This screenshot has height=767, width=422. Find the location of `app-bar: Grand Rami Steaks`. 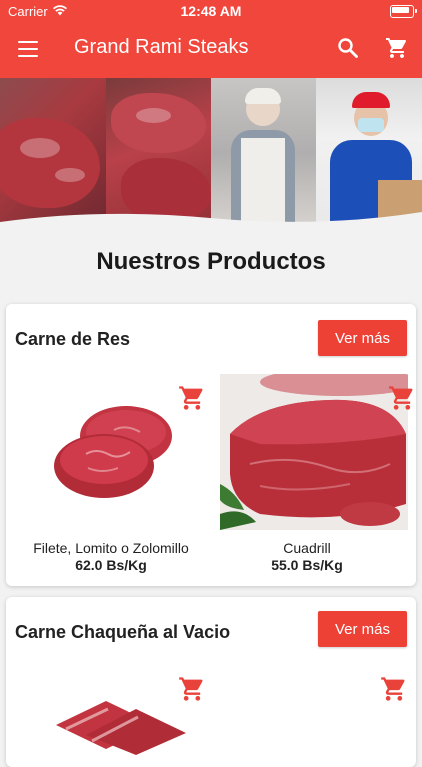

app-bar: Grand Rami Steaks is located at coordinates (211, 50).